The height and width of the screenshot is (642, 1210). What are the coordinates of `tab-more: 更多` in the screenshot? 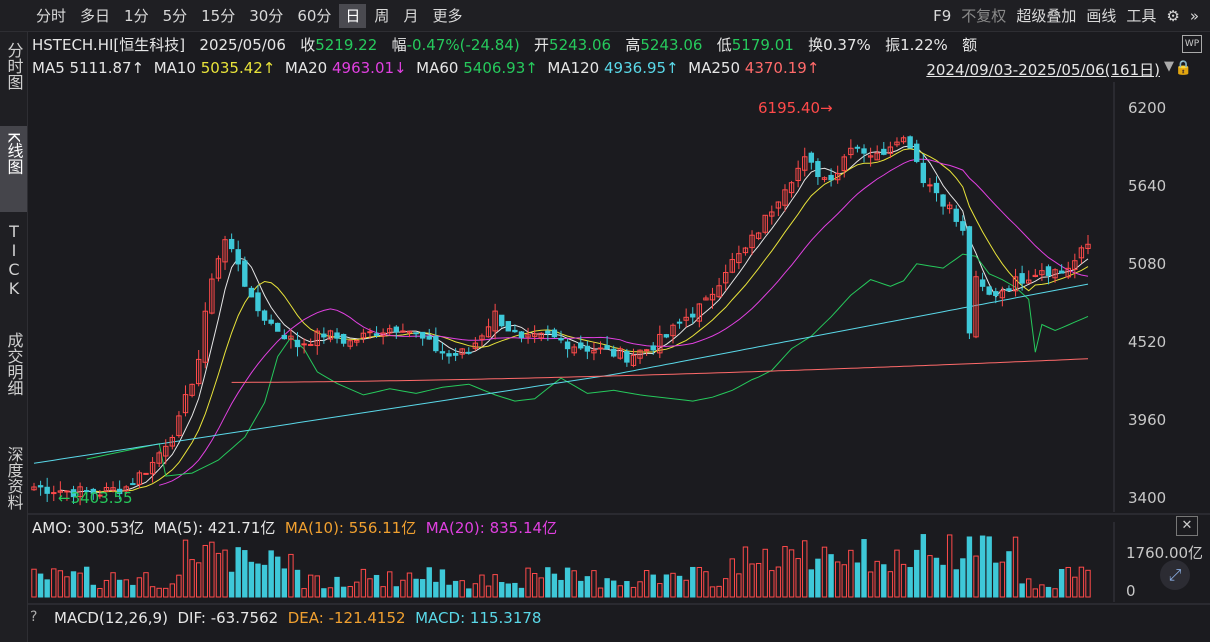 It's located at (447, 16).